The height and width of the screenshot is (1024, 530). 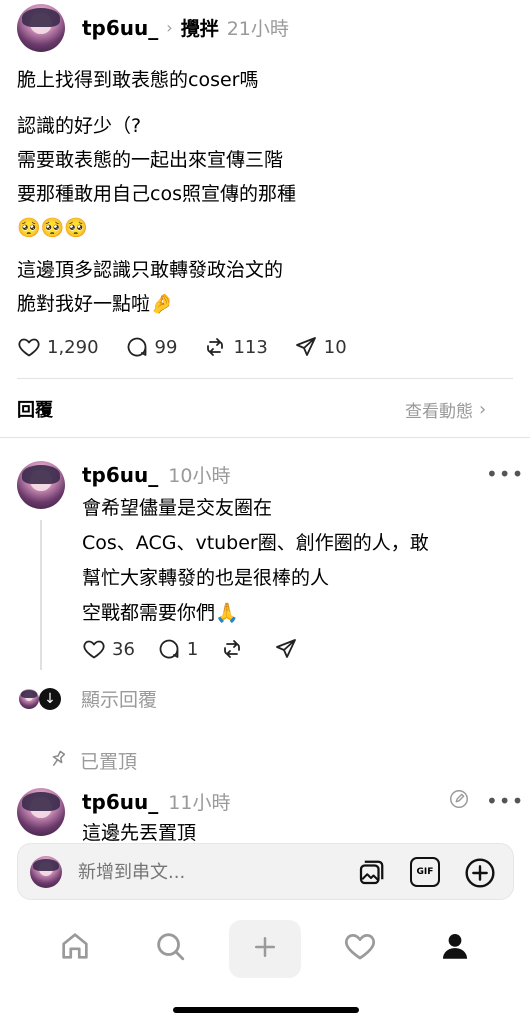 I want to click on view-activity-link: 查看動態 ›, so click(x=445, y=409).